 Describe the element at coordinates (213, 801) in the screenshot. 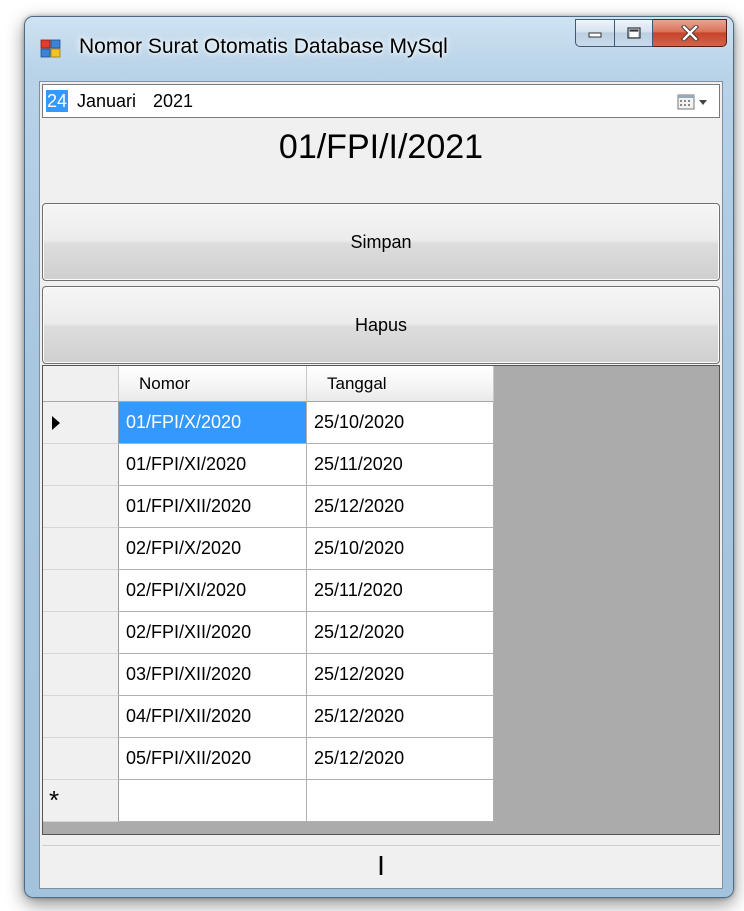

I see `new-cell-nomor` at that location.